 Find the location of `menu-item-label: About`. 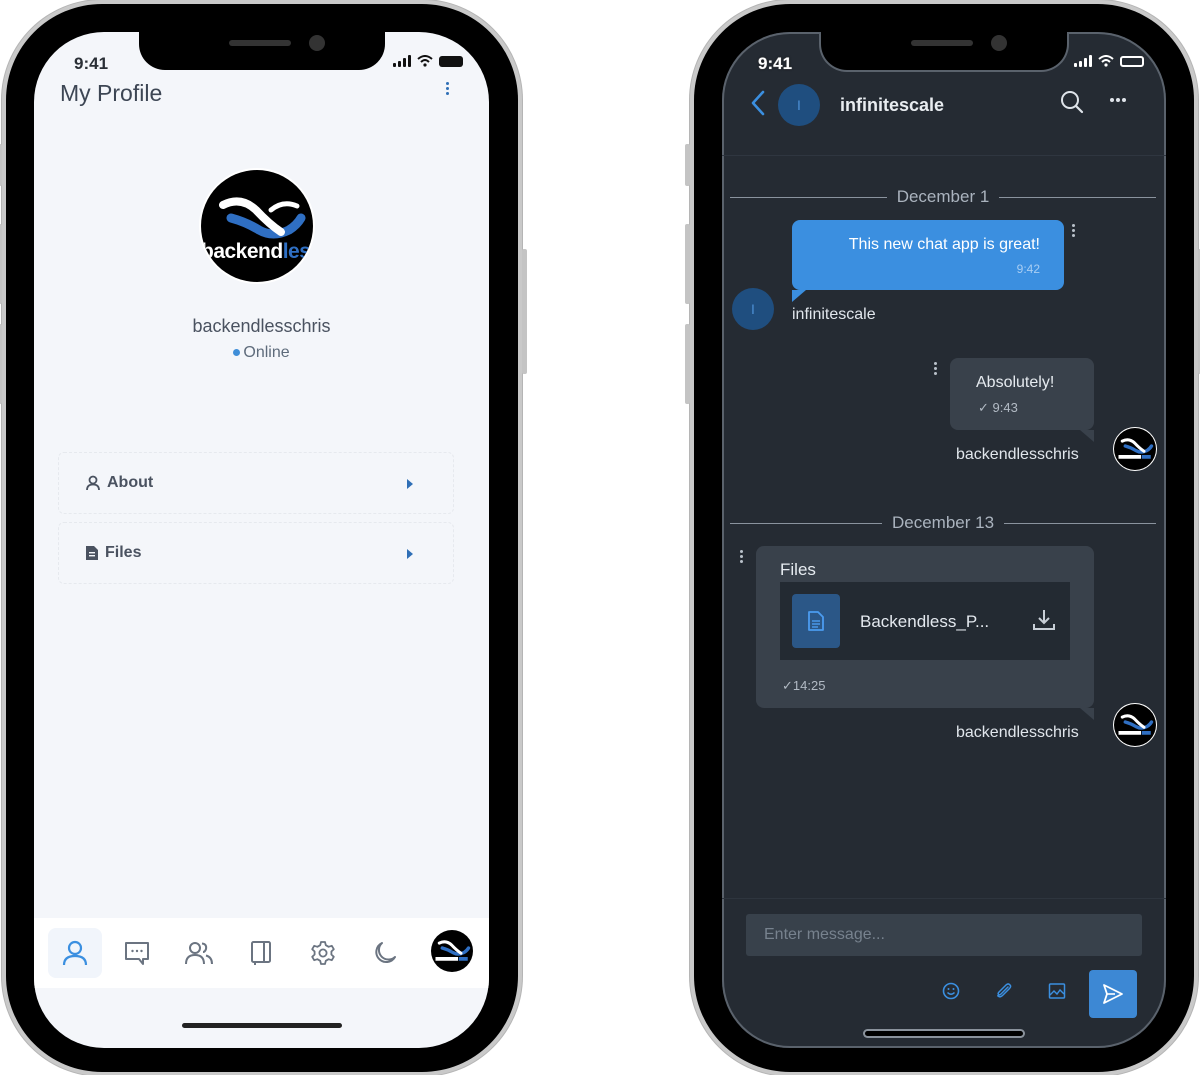

menu-item-label: About is located at coordinates (130, 482).